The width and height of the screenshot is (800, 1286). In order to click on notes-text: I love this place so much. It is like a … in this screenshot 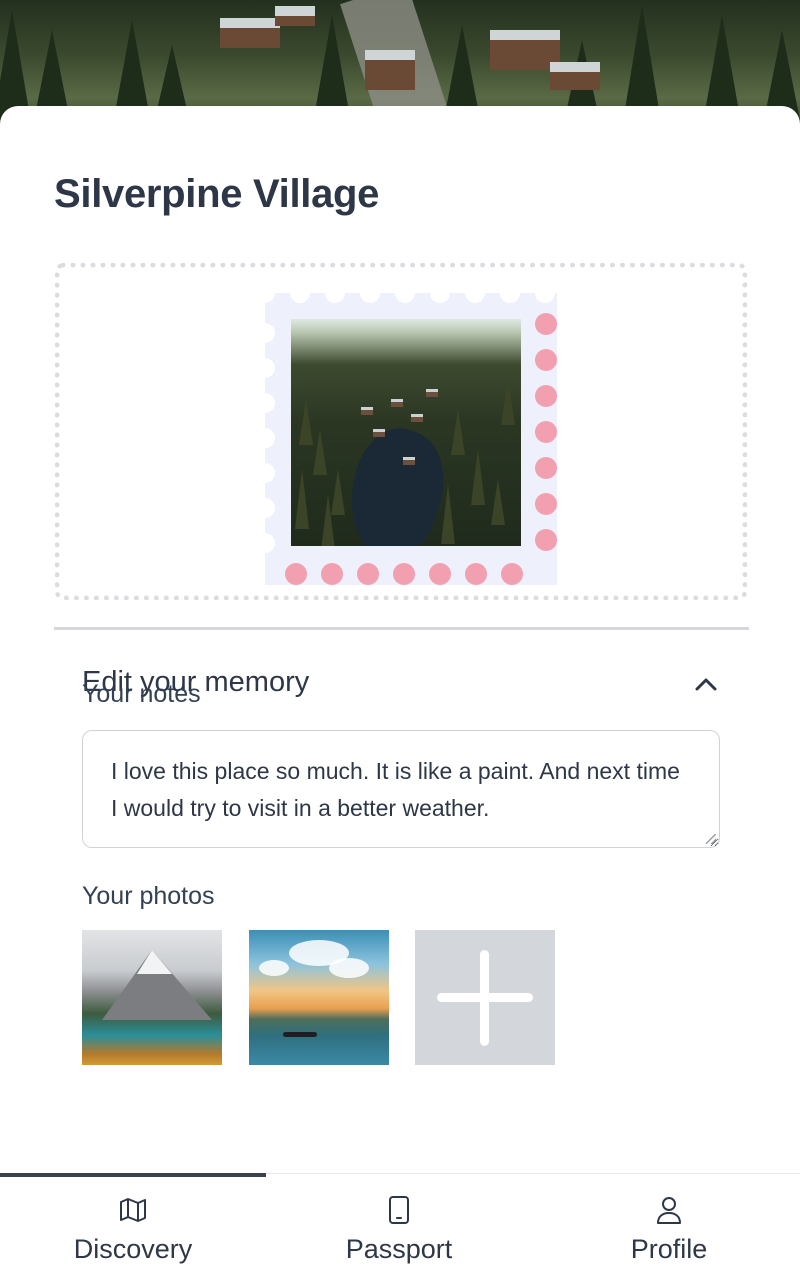, I will do `click(395, 789)`.